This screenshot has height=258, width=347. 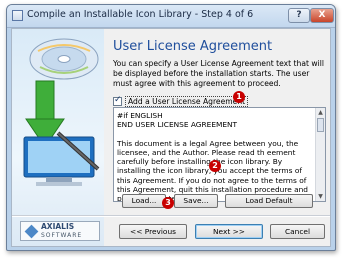 I want to click on footer-divider, so click(x=171, y=216).